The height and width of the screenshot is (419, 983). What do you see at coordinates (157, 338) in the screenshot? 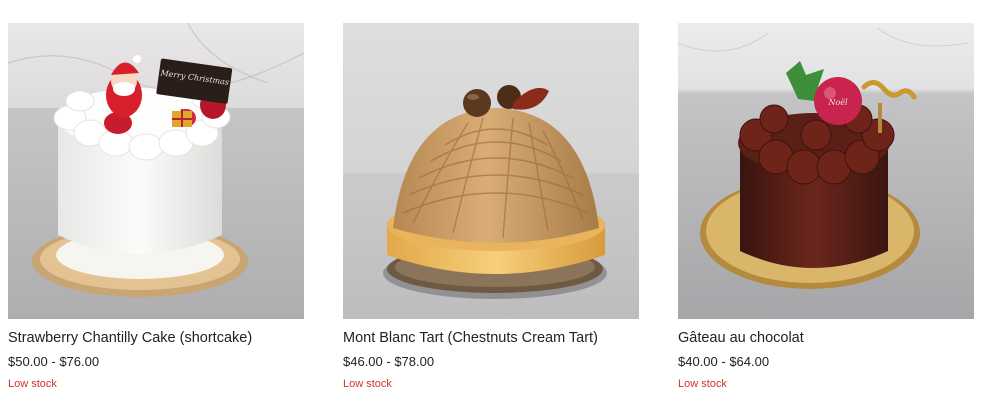
I see `product-title: Strawberry Chantilly Cake (shortcake)` at bounding box center [157, 338].